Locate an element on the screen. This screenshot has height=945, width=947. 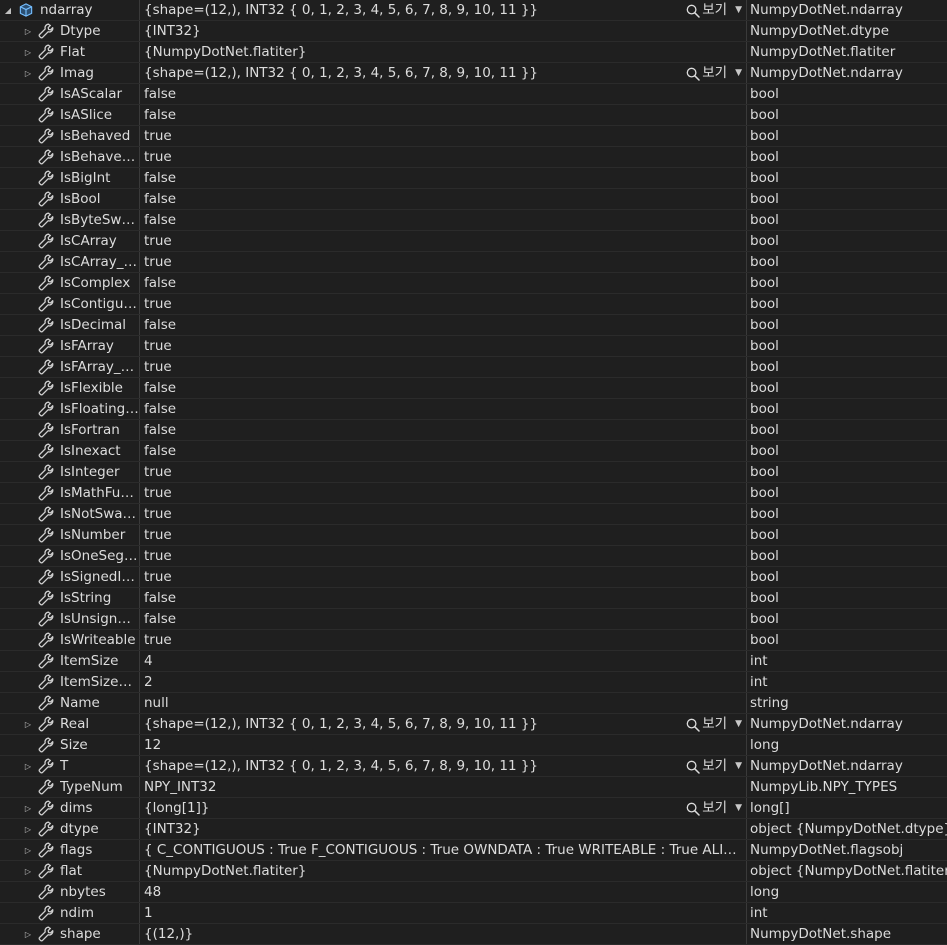
watch-row: IsAScalar false bool is located at coordinates (473, 94).